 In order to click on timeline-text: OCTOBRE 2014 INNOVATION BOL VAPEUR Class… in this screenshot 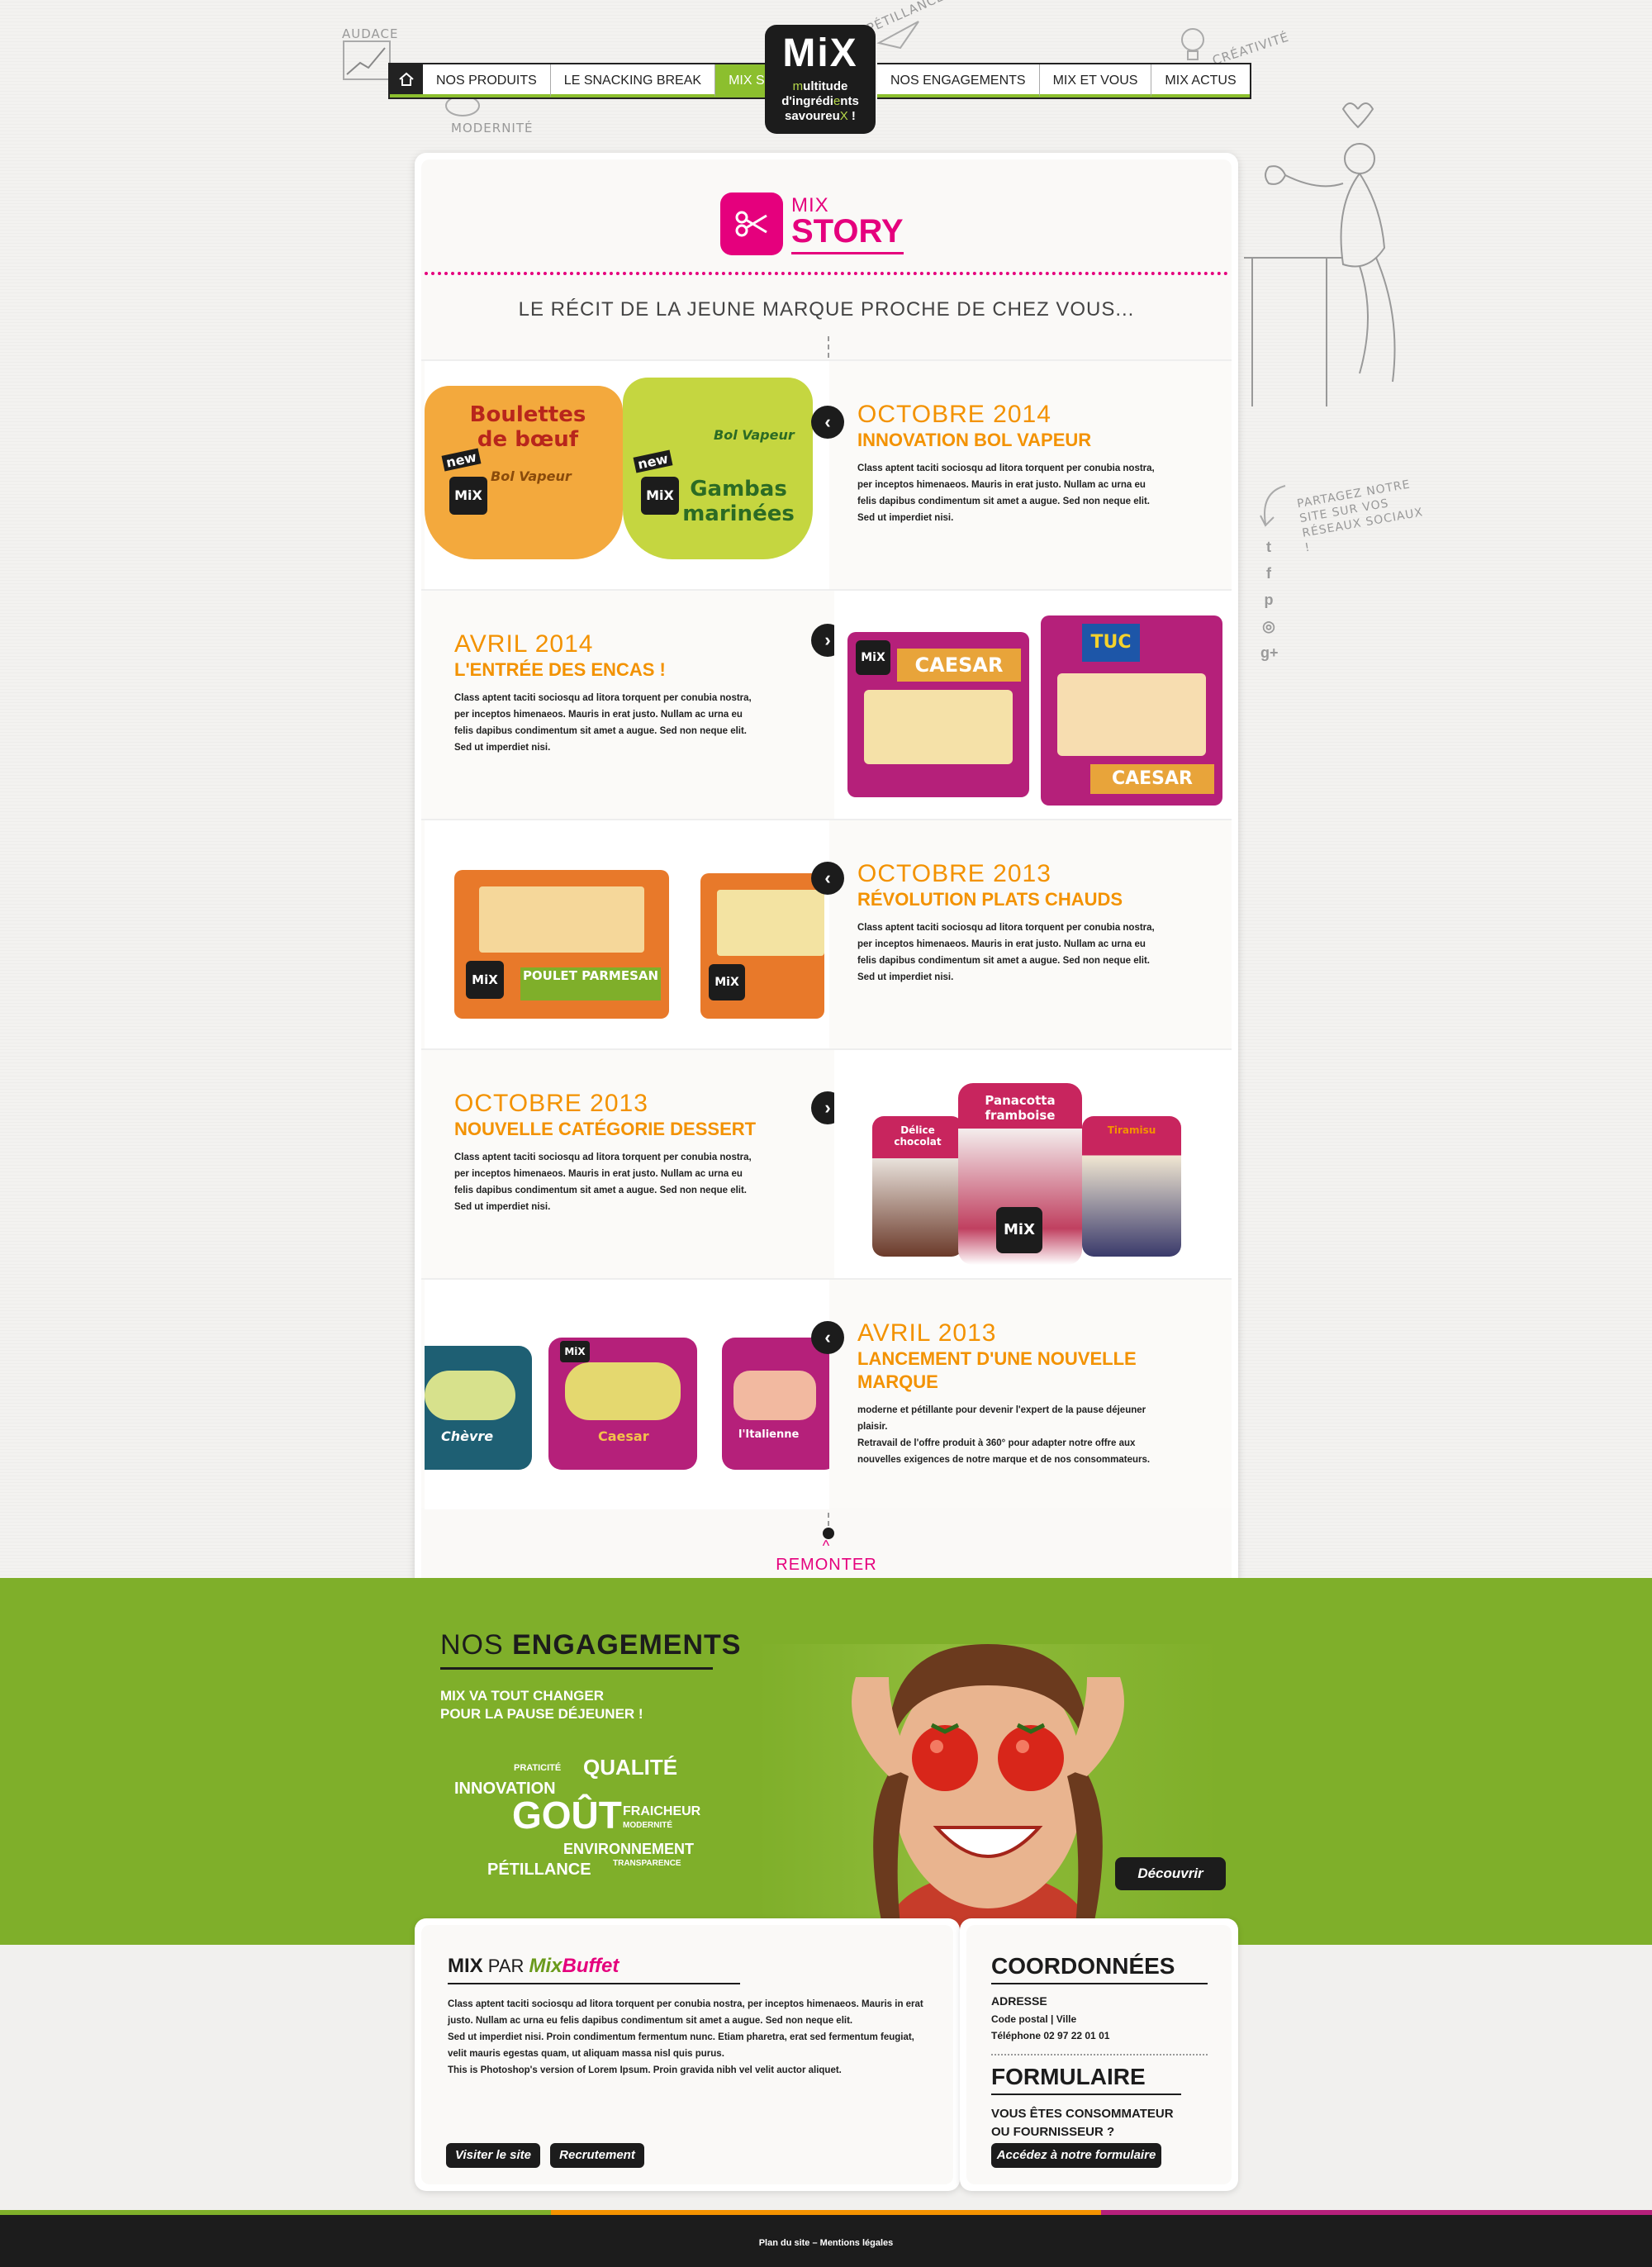, I will do `click(1010, 464)`.